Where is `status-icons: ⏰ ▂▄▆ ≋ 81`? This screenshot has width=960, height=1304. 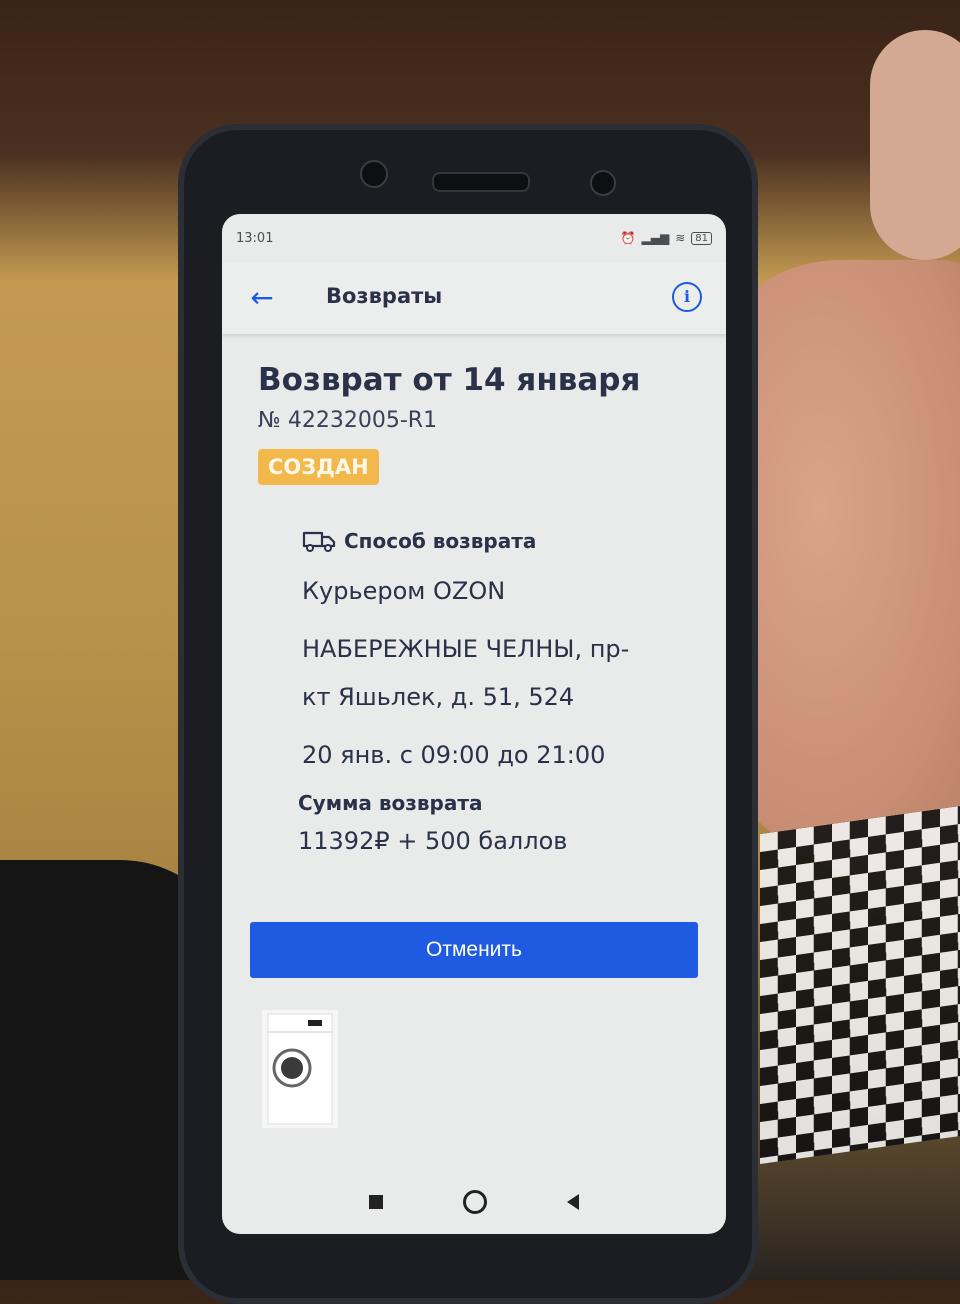
status-icons: ⏰ ▂▄▆ ≋ 81 is located at coordinates (666, 238).